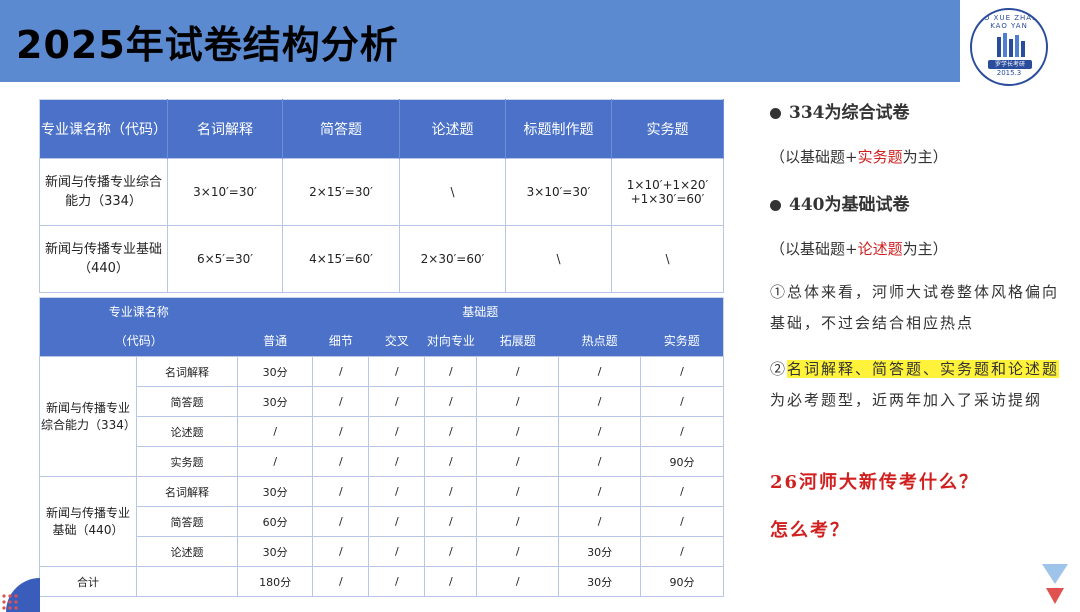 This screenshot has height=612, width=1080. What do you see at coordinates (923, 369) in the screenshot?
I see `highlighted-text: 名词解释、简答题、实务题和论述题` at bounding box center [923, 369].